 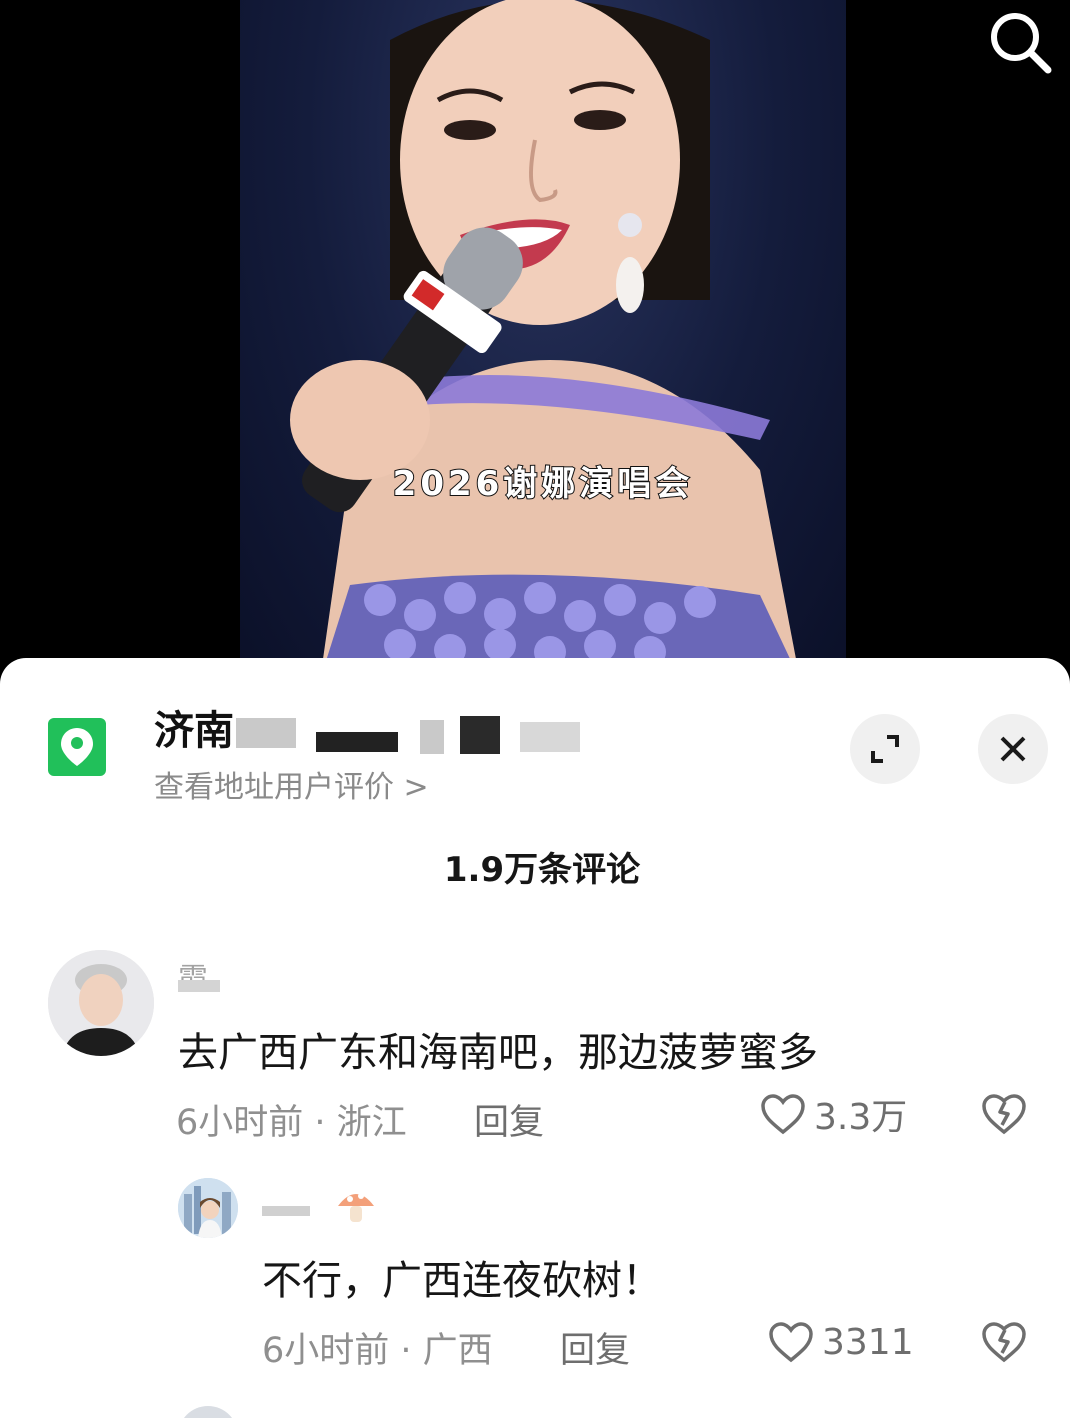 I want to click on video-caption: 2026谢娜演唱会, so click(x=543, y=484).